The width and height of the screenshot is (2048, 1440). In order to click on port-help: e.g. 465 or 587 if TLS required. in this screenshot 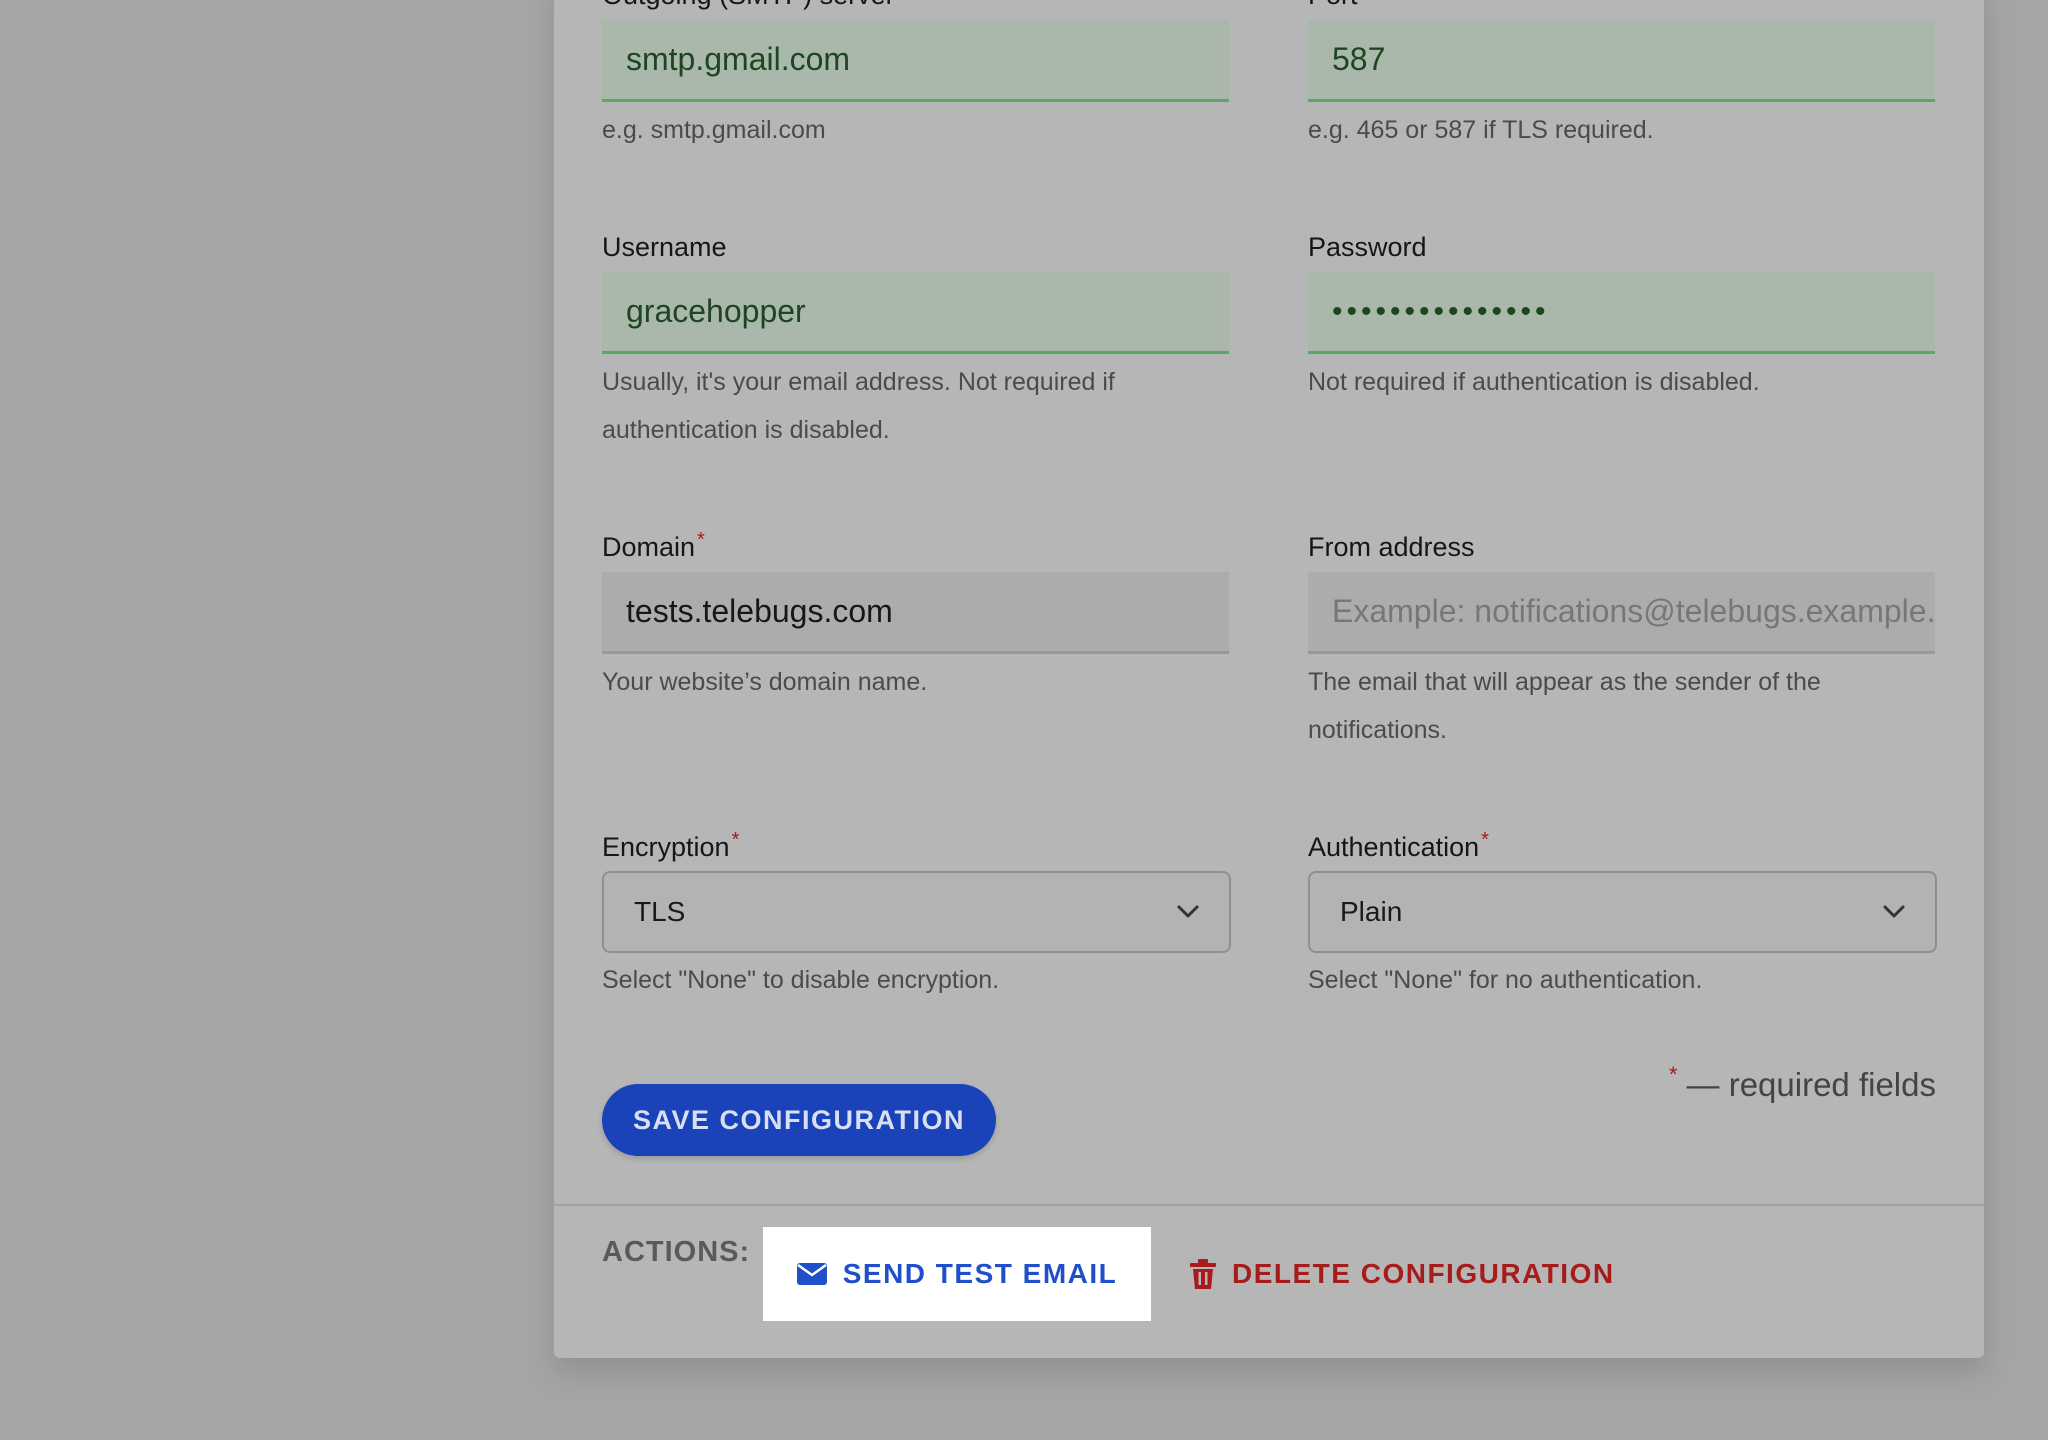, I will do `click(1481, 130)`.